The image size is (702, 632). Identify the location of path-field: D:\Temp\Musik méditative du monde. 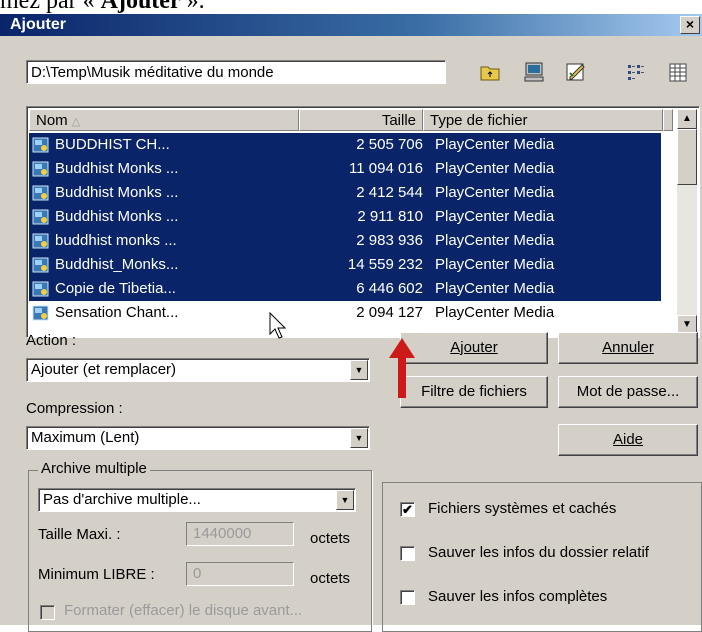
(236, 72).